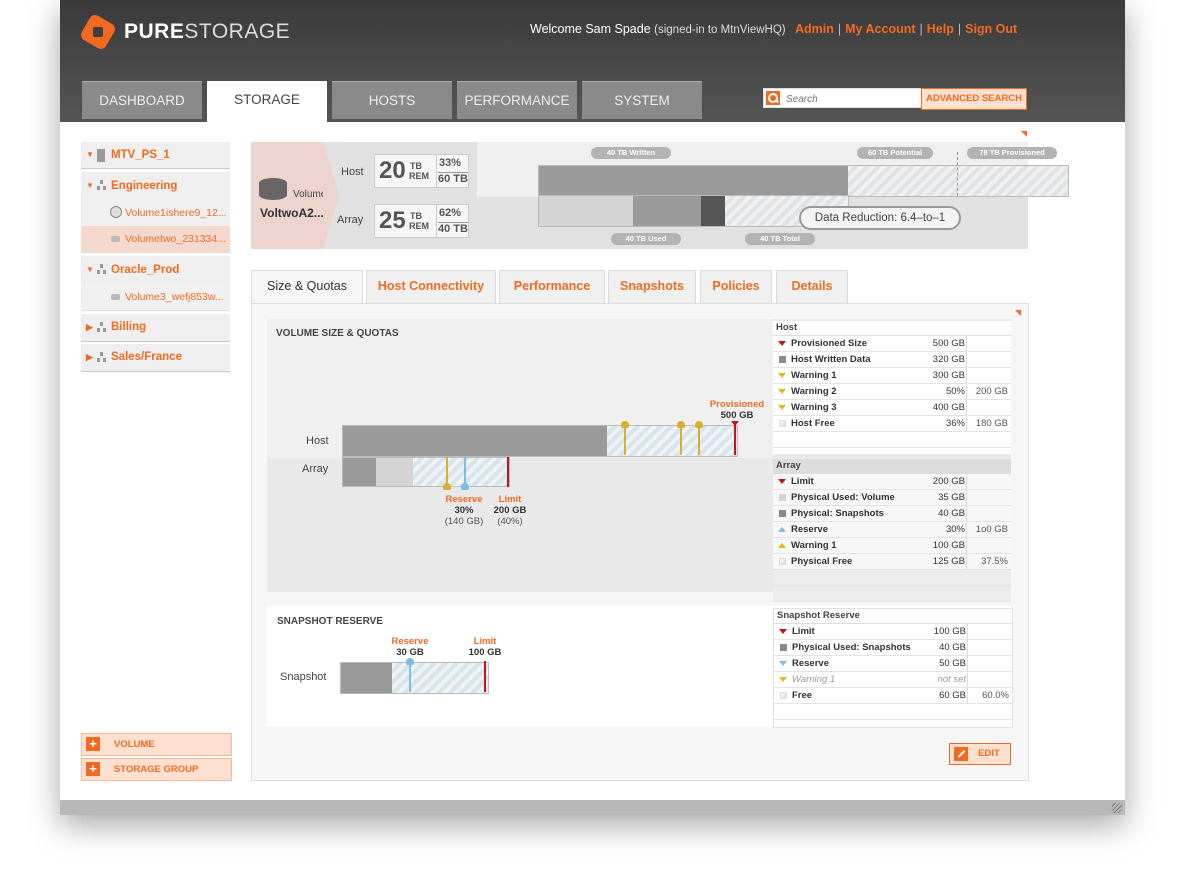  I want to click on plus-icon: +, so click(93, 744).